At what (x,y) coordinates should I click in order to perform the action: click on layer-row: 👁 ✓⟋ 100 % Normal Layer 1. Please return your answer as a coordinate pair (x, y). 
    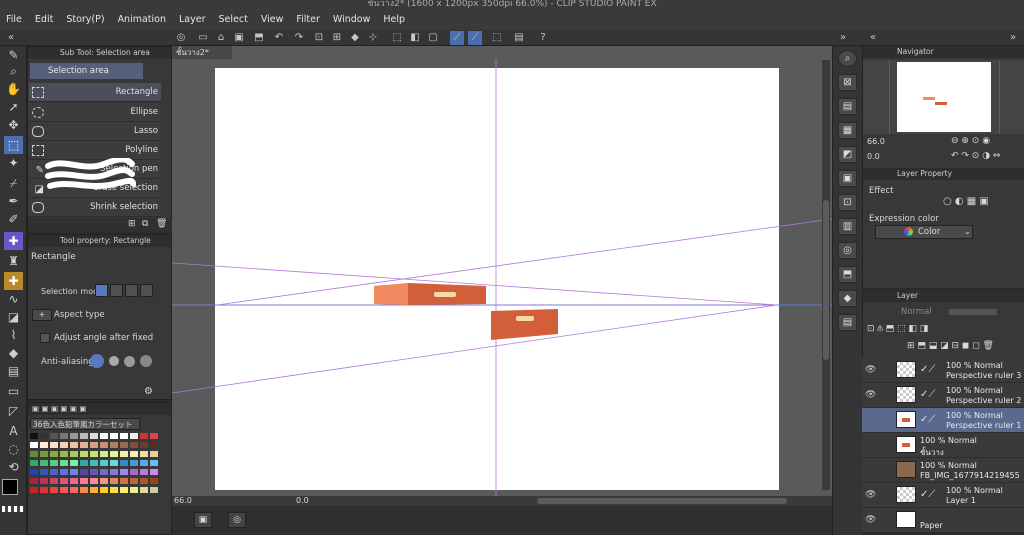
    Looking at the image, I should click on (943, 495).